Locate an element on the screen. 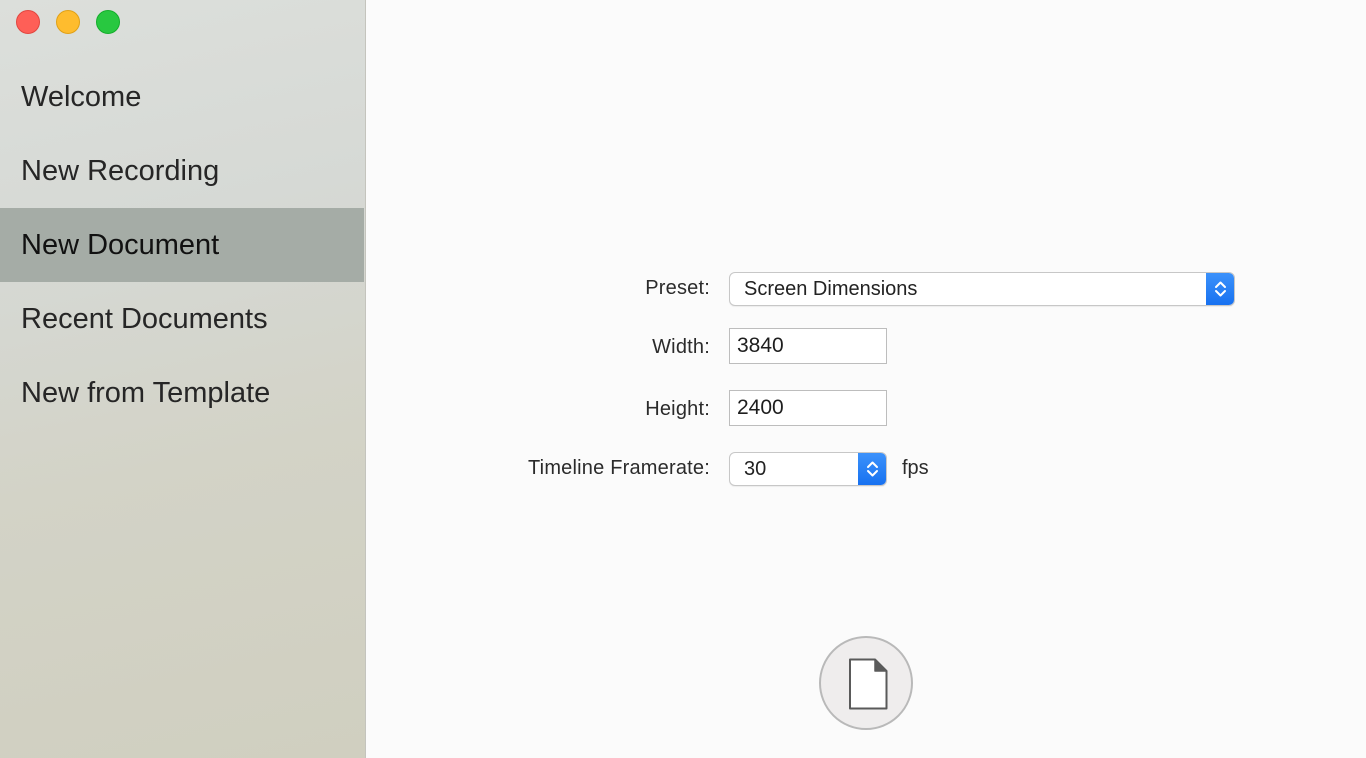 The image size is (1366, 758). sidebar-item-new-recording: New Recording is located at coordinates (182, 171).